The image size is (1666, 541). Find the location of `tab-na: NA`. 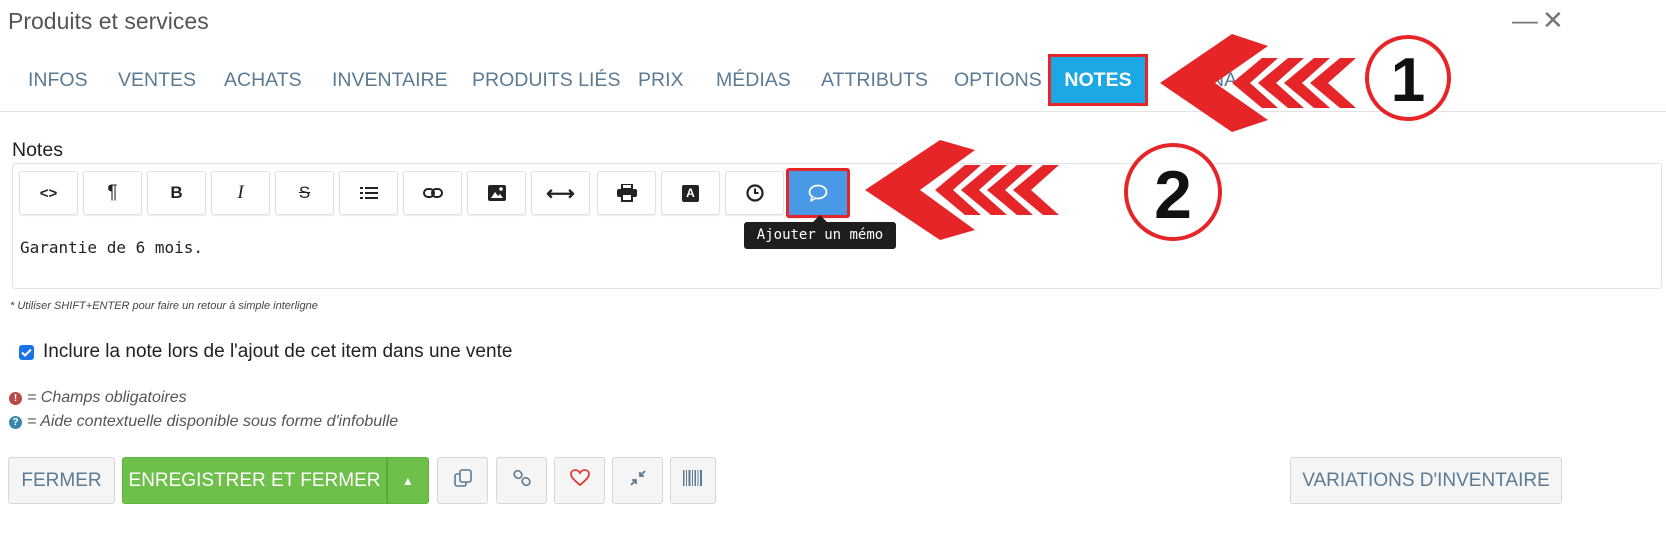

tab-na: NA is located at coordinates (1223, 80).